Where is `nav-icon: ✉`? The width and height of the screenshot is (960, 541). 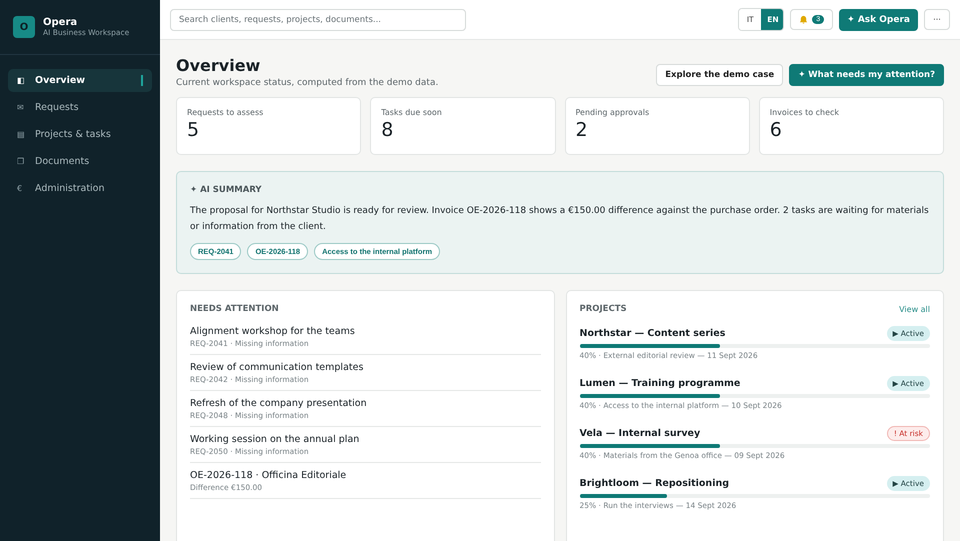 nav-icon: ✉ is located at coordinates (21, 107).